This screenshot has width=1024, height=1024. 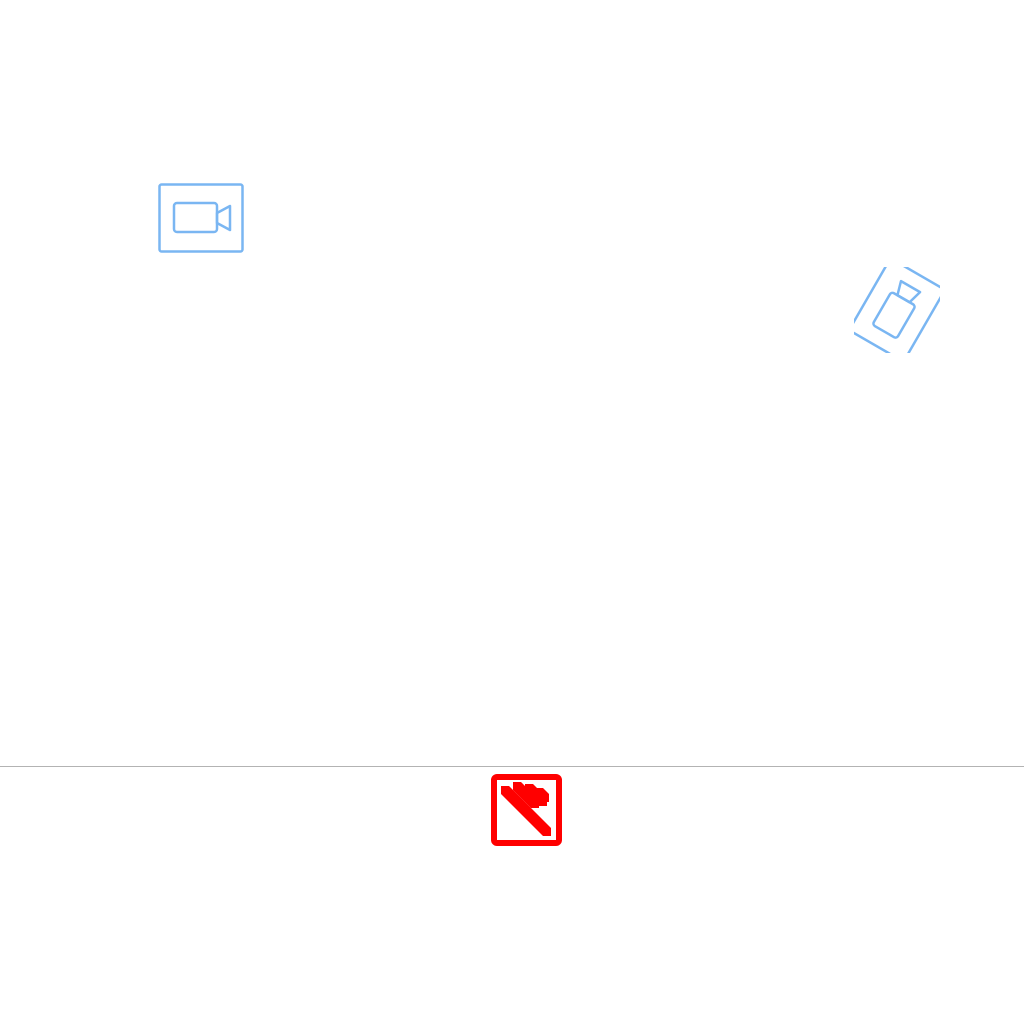 I want to click on drop-target-square, so click(x=526, y=810).